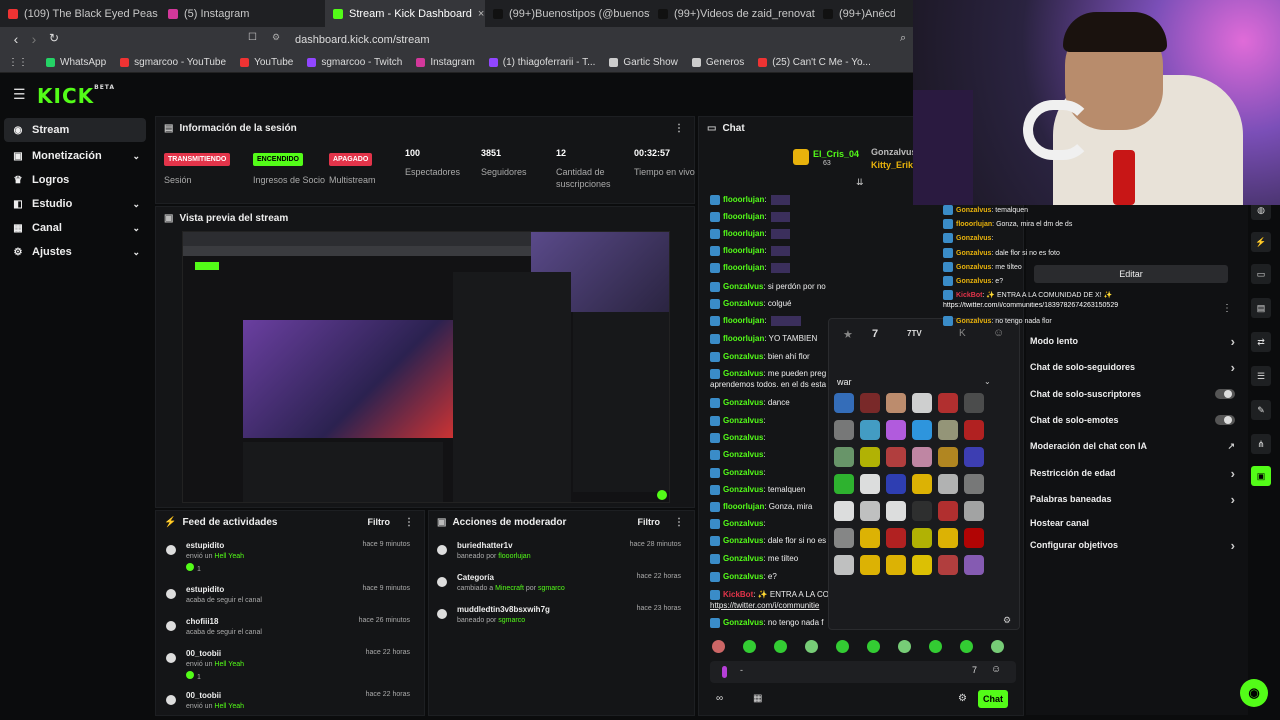  What do you see at coordinates (173, 62) in the screenshot?
I see `bookmark-item: sgmarcoo - YouTube` at bounding box center [173, 62].